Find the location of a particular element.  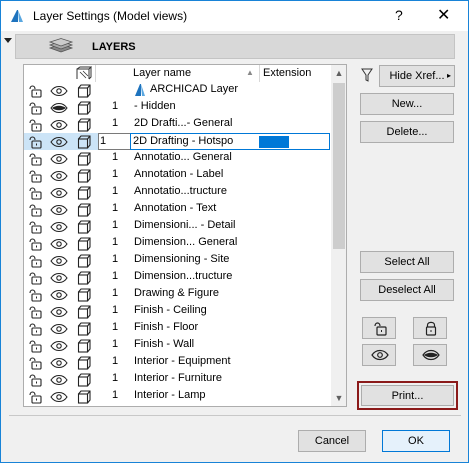

deselect-all-button: Deselect All is located at coordinates (407, 290).